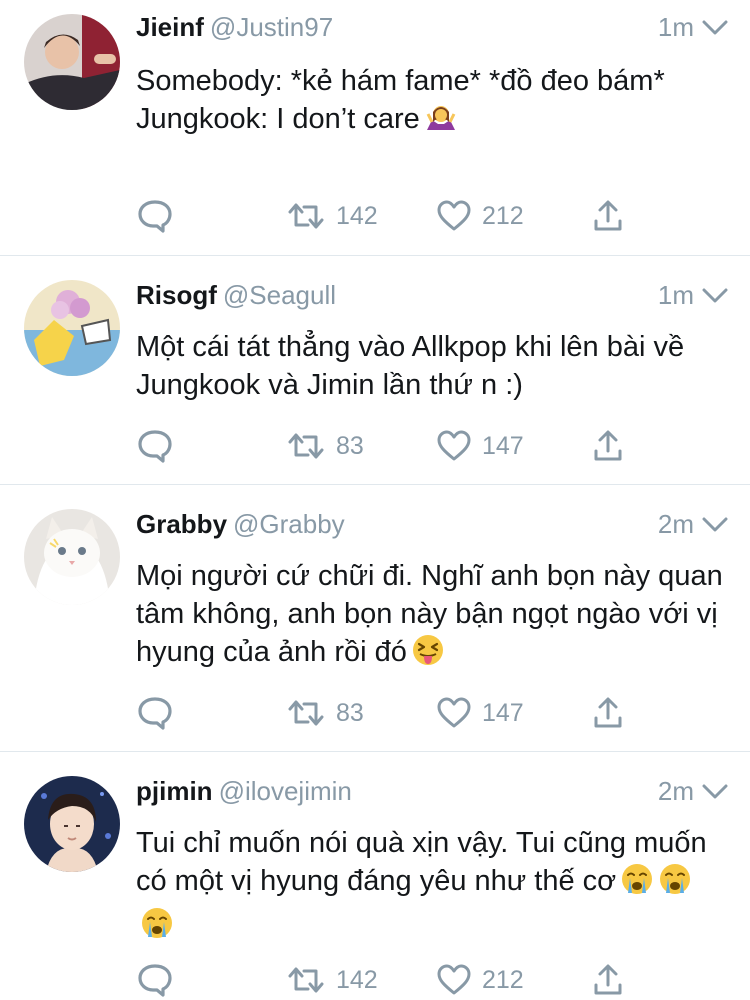 Image resolution: width=750 pixels, height=1000 pixels. I want to click on display-name: Jieinf, so click(170, 27).